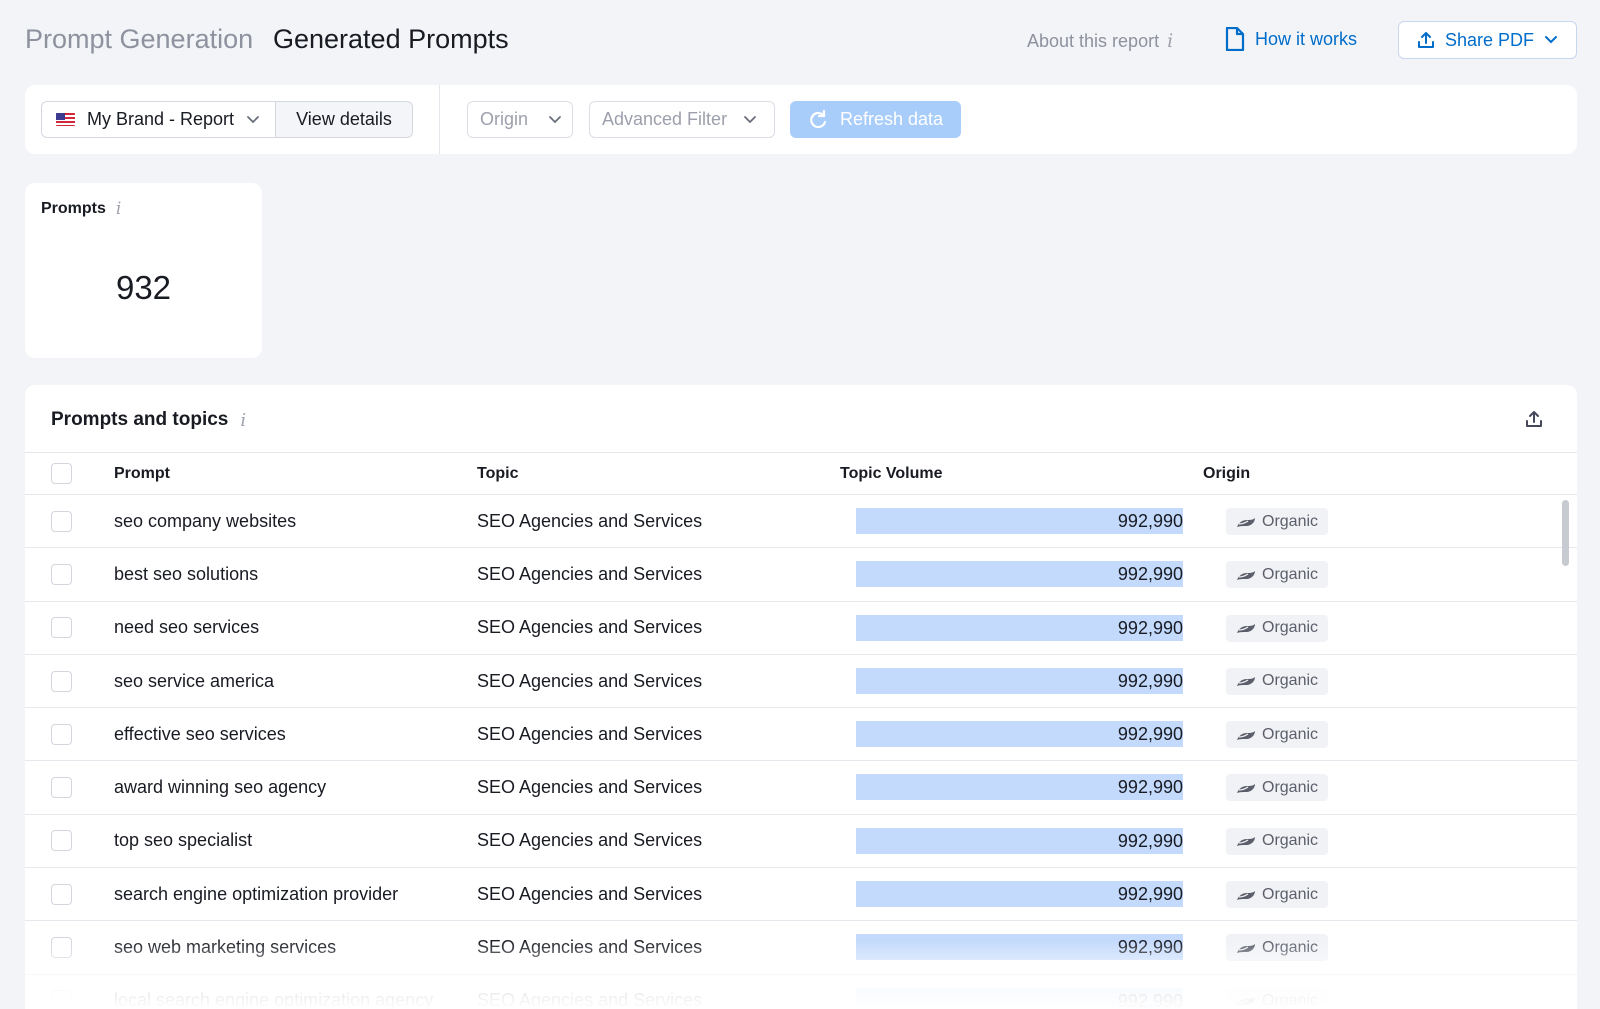 The image size is (1600, 1009). What do you see at coordinates (183, 840) in the screenshot?
I see `prompt-cell: top seo specialist` at bounding box center [183, 840].